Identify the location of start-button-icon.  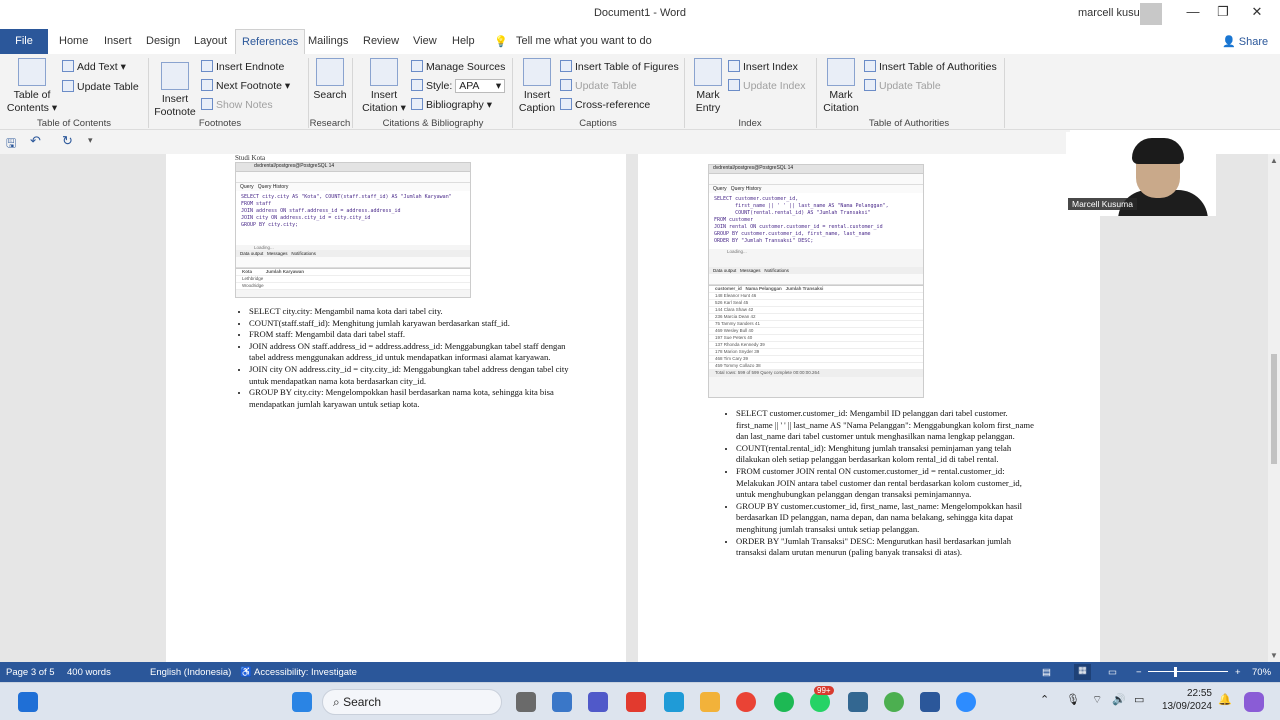
(302, 702).